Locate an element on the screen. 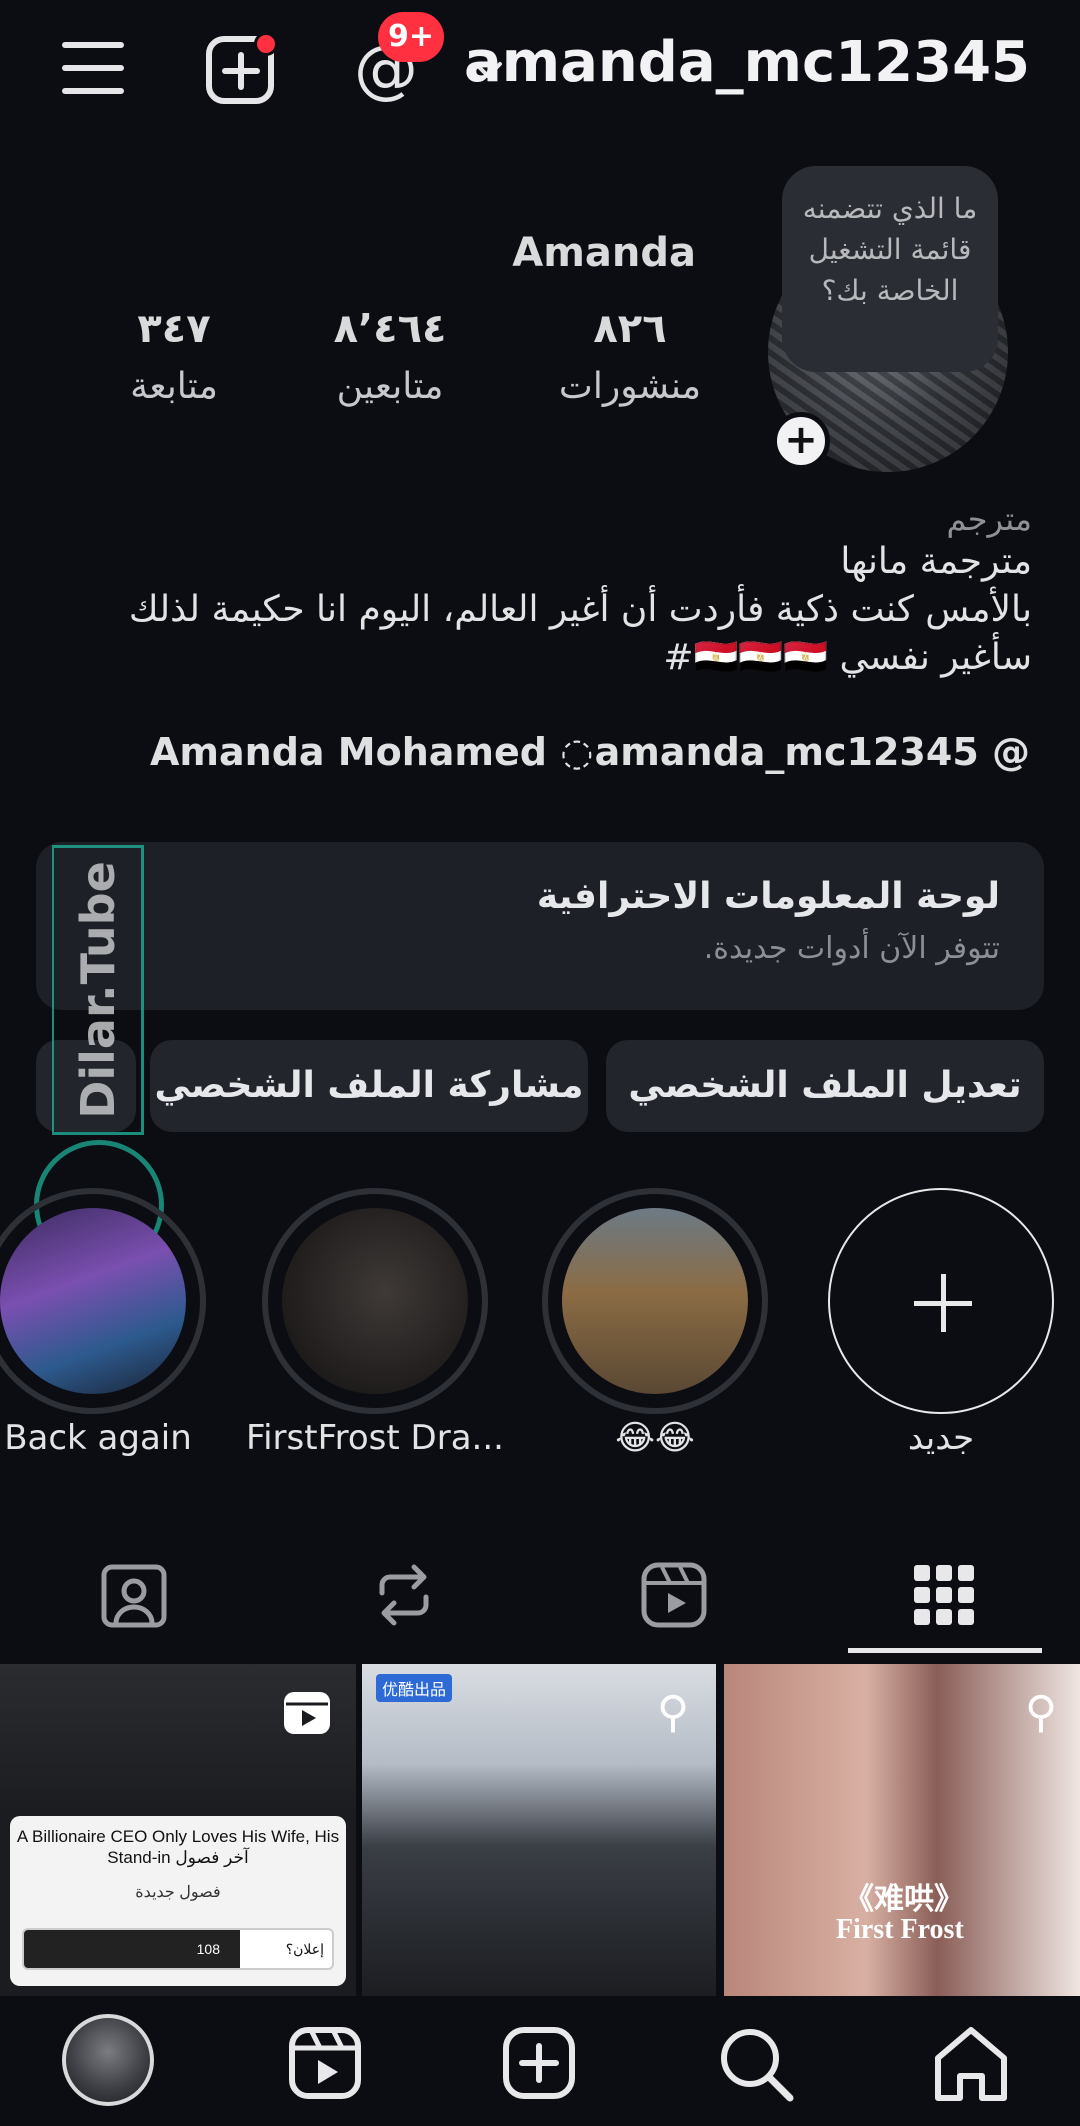 The height and width of the screenshot is (2126, 1080). messenger-icon: ◌ is located at coordinates (577, 752).